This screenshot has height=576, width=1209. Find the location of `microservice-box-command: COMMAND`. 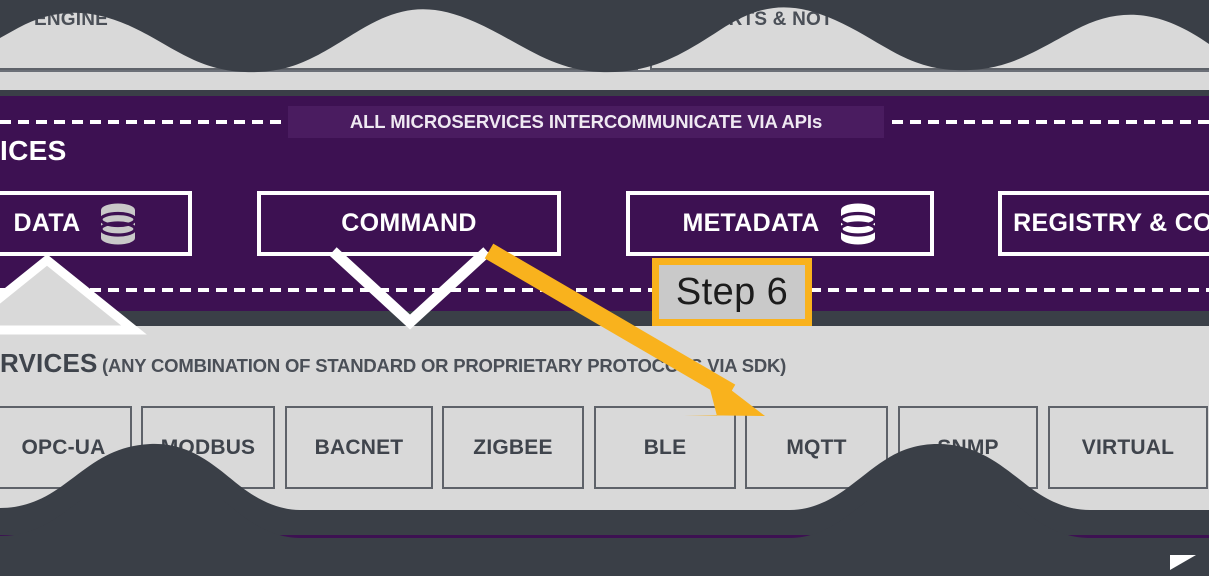

microservice-box-command: COMMAND is located at coordinates (409, 223).